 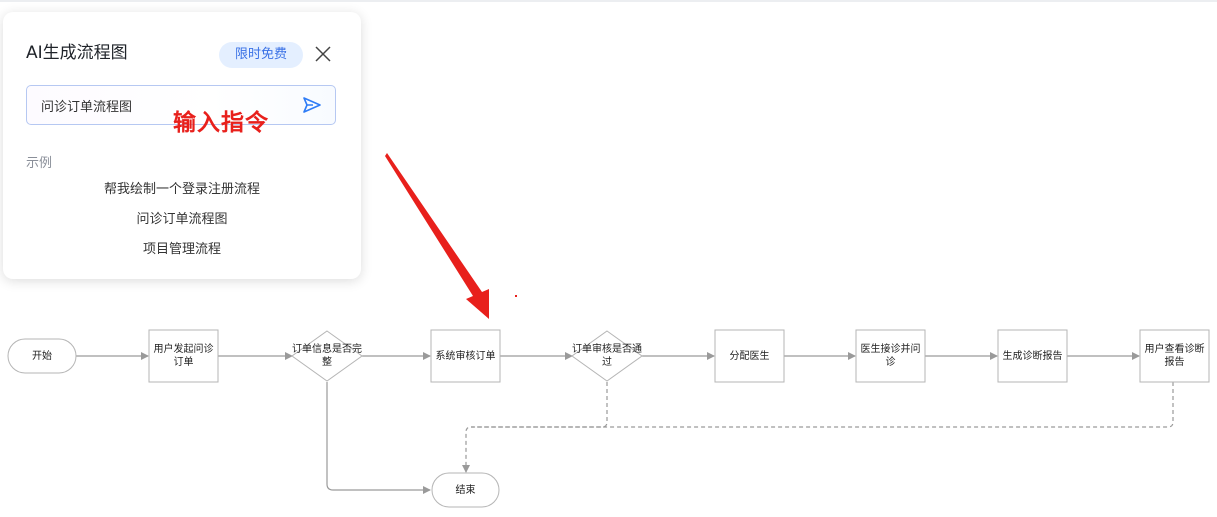 What do you see at coordinates (1174, 356) in the screenshot?
I see `node-user-view: 用户查看诊断报告` at bounding box center [1174, 356].